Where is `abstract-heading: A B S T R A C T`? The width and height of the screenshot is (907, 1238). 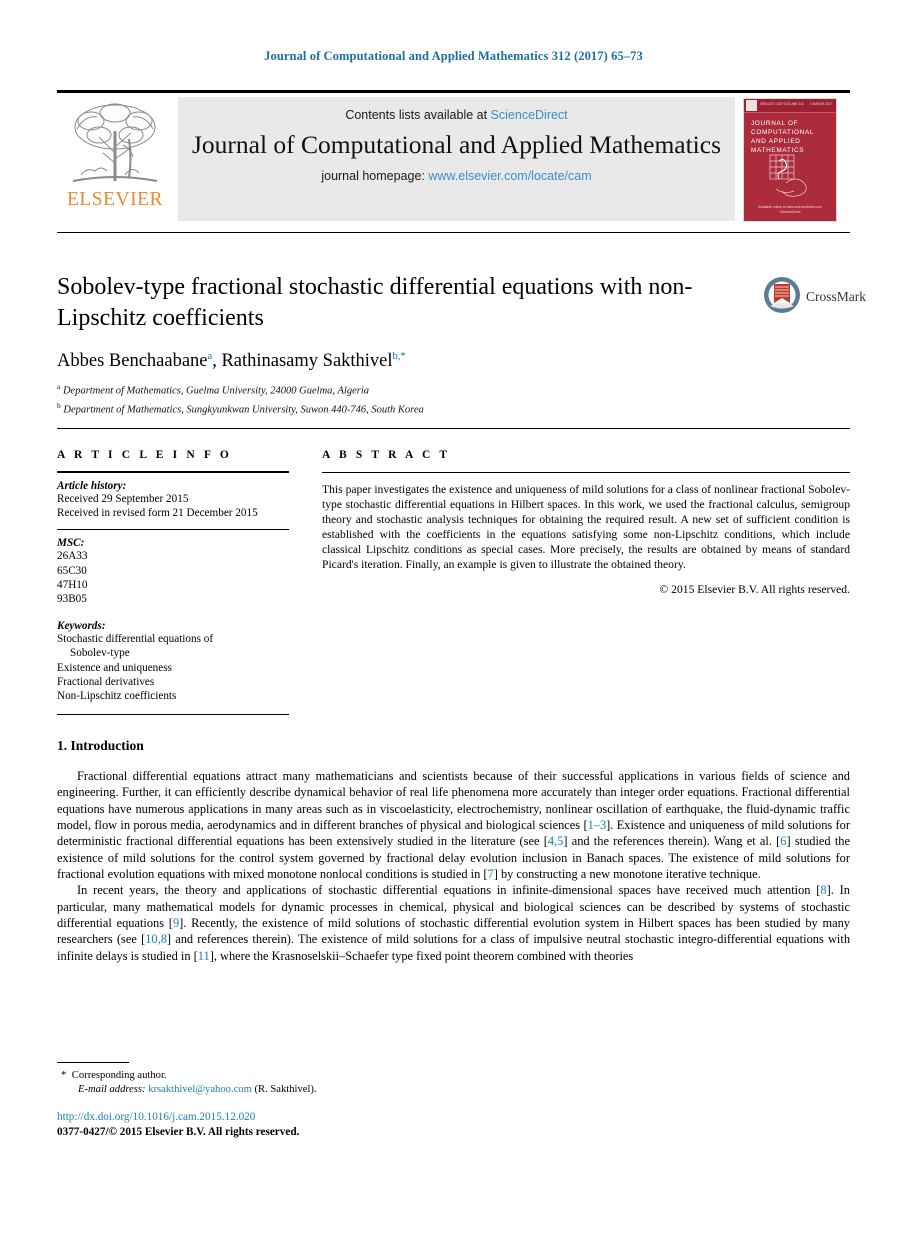
abstract-heading: A B S T R A C T is located at coordinates (386, 455).